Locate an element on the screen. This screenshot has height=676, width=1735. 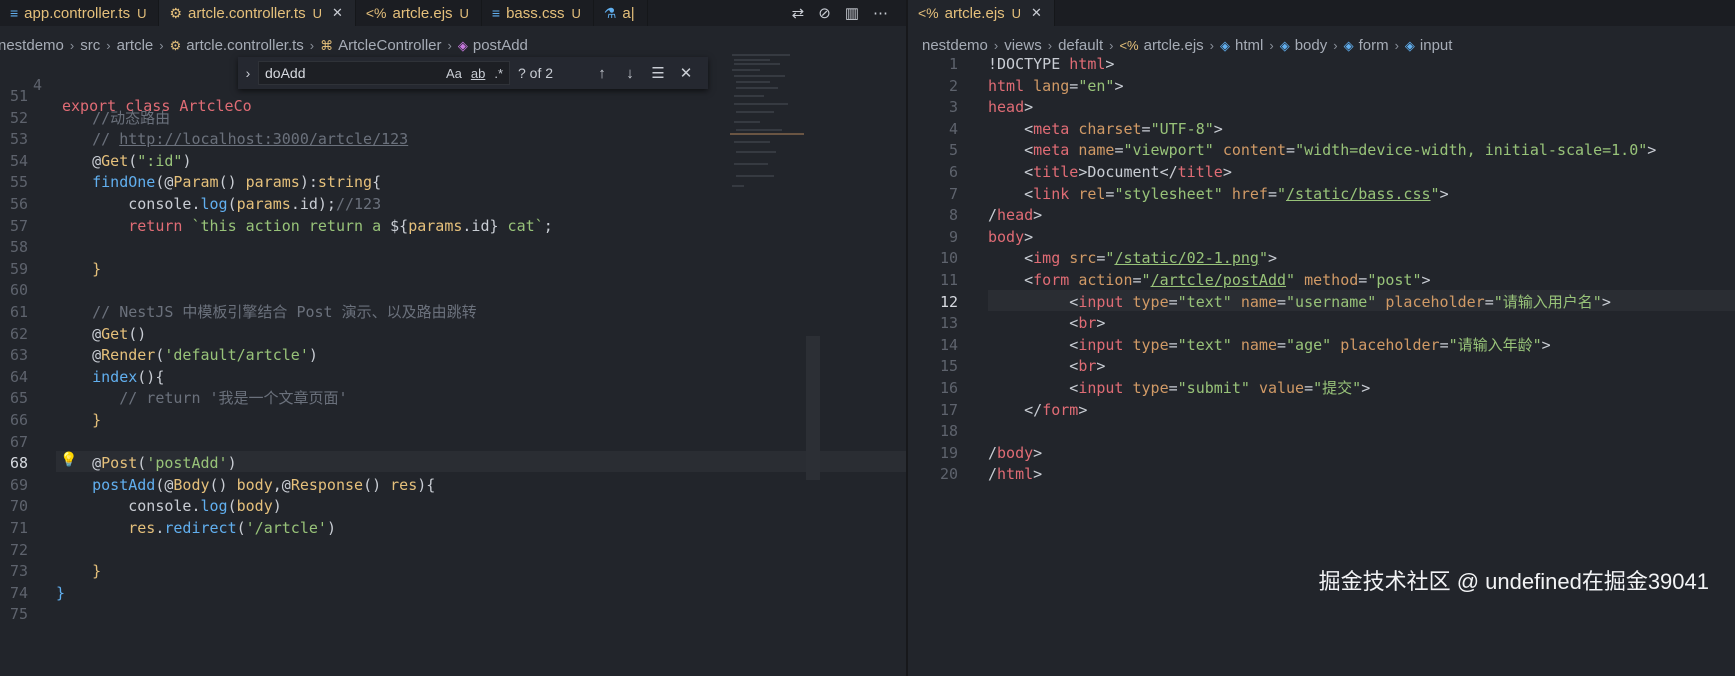
compare-icon: ⇄ is located at coordinates (798, 13).